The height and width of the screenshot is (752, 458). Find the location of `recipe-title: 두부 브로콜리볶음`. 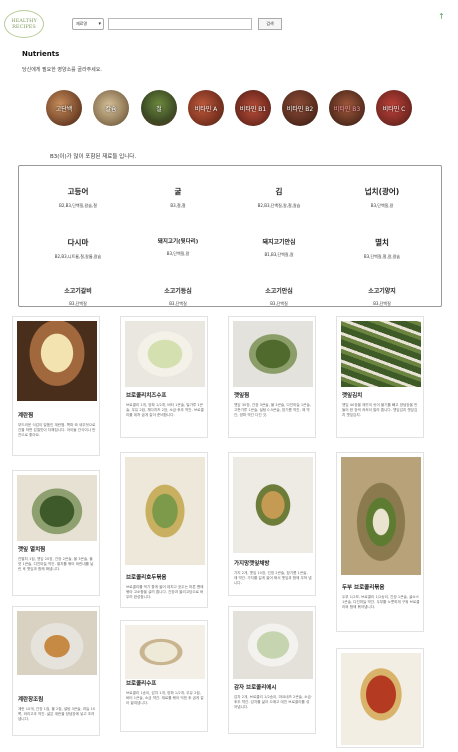

recipe-title: 두부 브로콜리볶음 is located at coordinates (363, 587).